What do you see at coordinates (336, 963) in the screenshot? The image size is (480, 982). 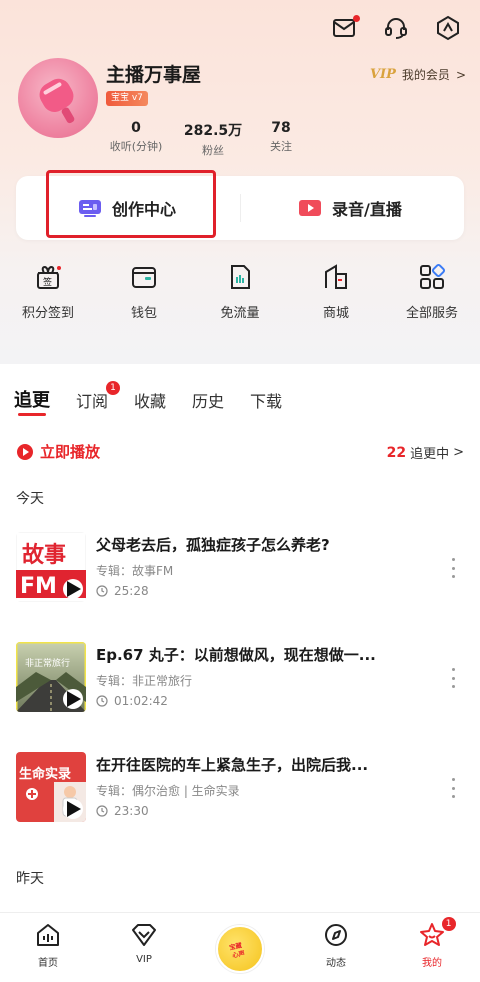 I see `nav-label: 动态` at bounding box center [336, 963].